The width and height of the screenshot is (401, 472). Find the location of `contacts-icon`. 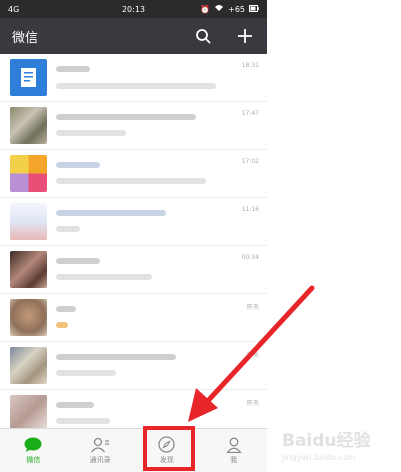

contacts-icon is located at coordinates (100, 444).